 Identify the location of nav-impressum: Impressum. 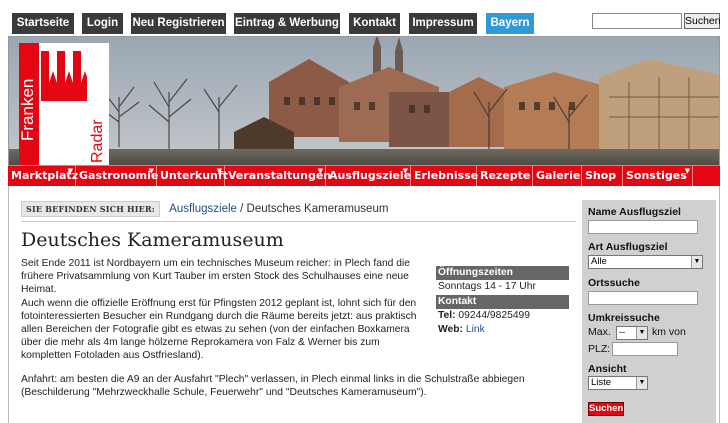
(443, 23).